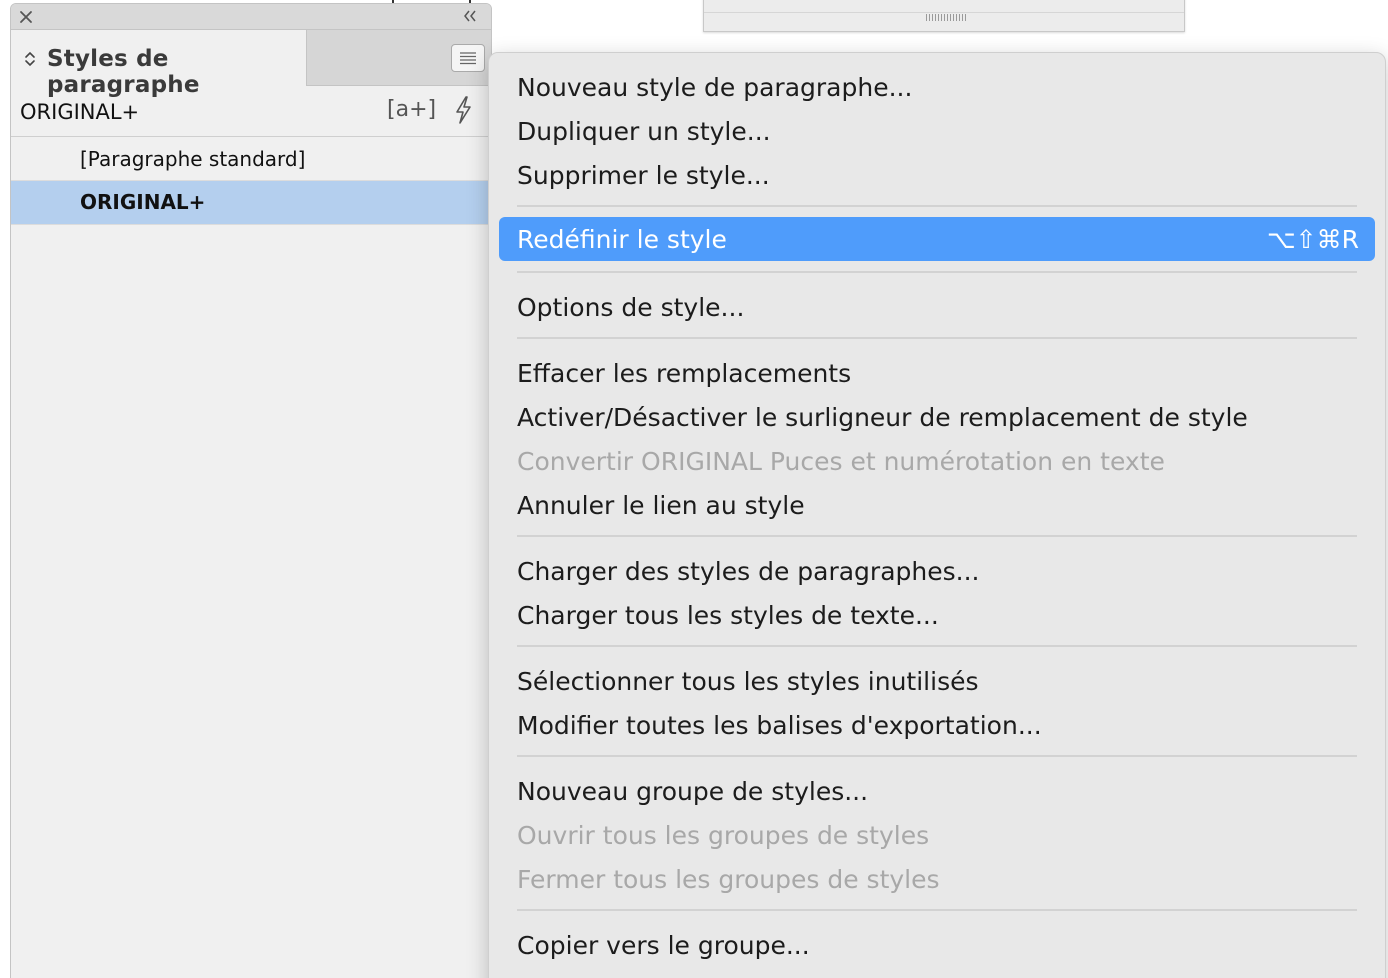  I want to click on style-item-label: ORIGINAL+, so click(143, 202).